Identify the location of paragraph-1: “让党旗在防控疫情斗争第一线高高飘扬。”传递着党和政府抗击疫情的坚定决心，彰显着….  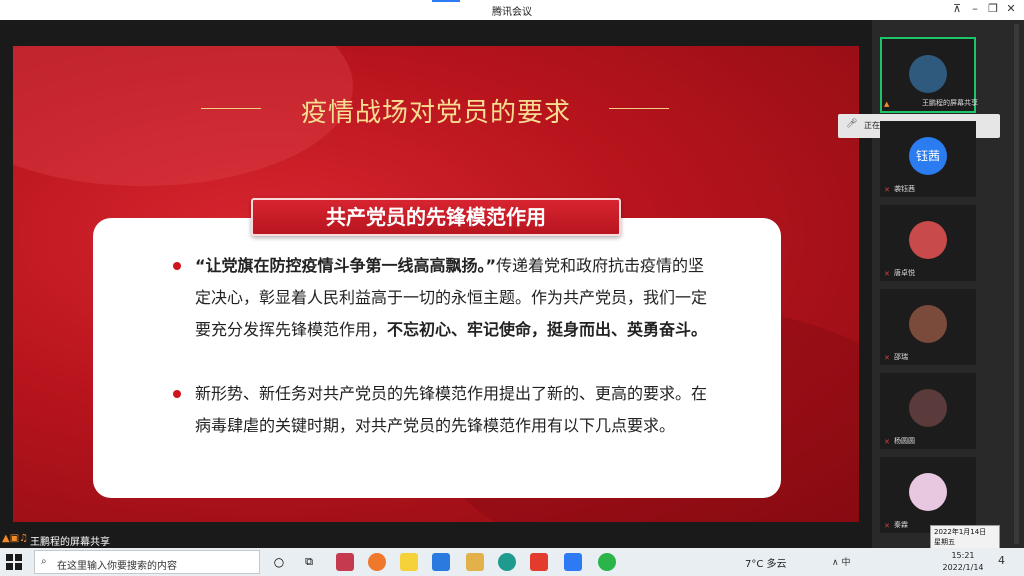
(455, 298).